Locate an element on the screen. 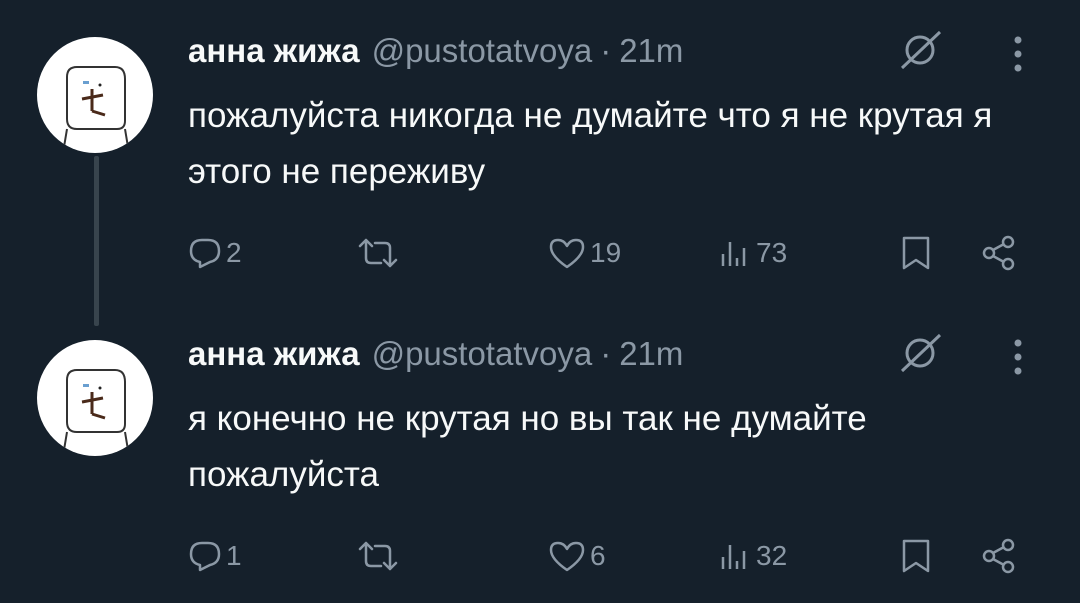  reply-button: 1 is located at coordinates (215, 556).